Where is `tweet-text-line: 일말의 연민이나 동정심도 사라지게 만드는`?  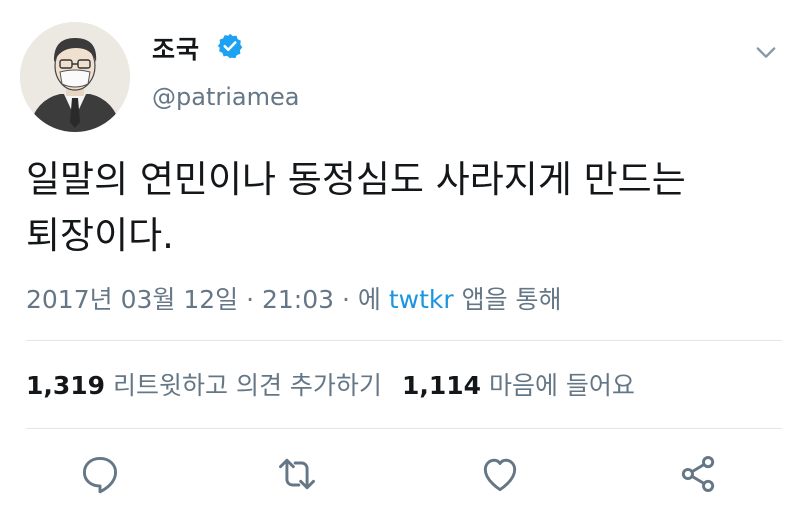
tweet-text-line: 일말의 연민이나 동정심도 사라지게 만드는 is located at coordinates (356, 179).